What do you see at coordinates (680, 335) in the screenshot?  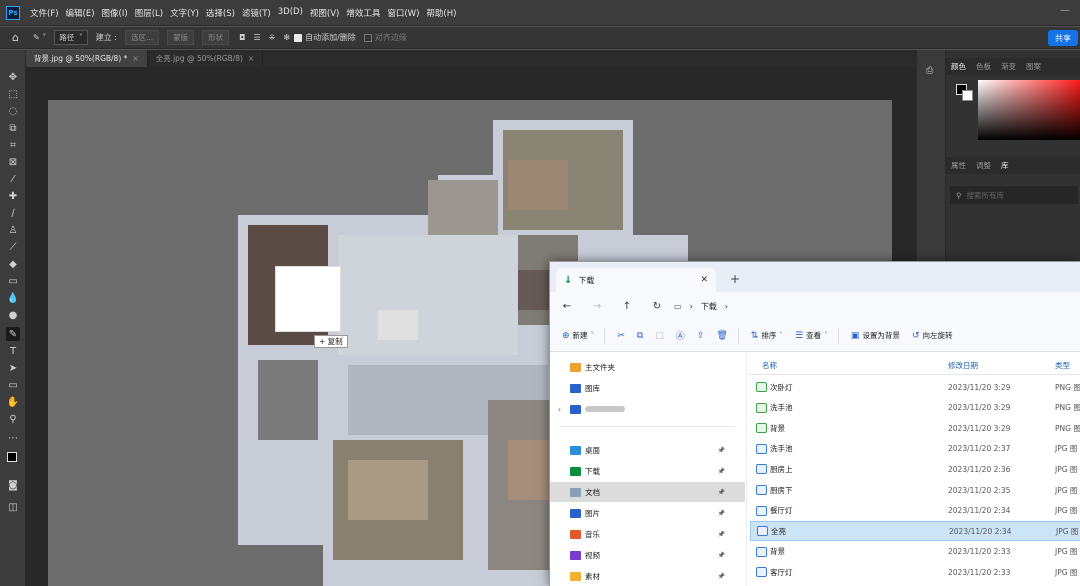 I see `rename-button: Ⓐ` at bounding box center [680, 335].